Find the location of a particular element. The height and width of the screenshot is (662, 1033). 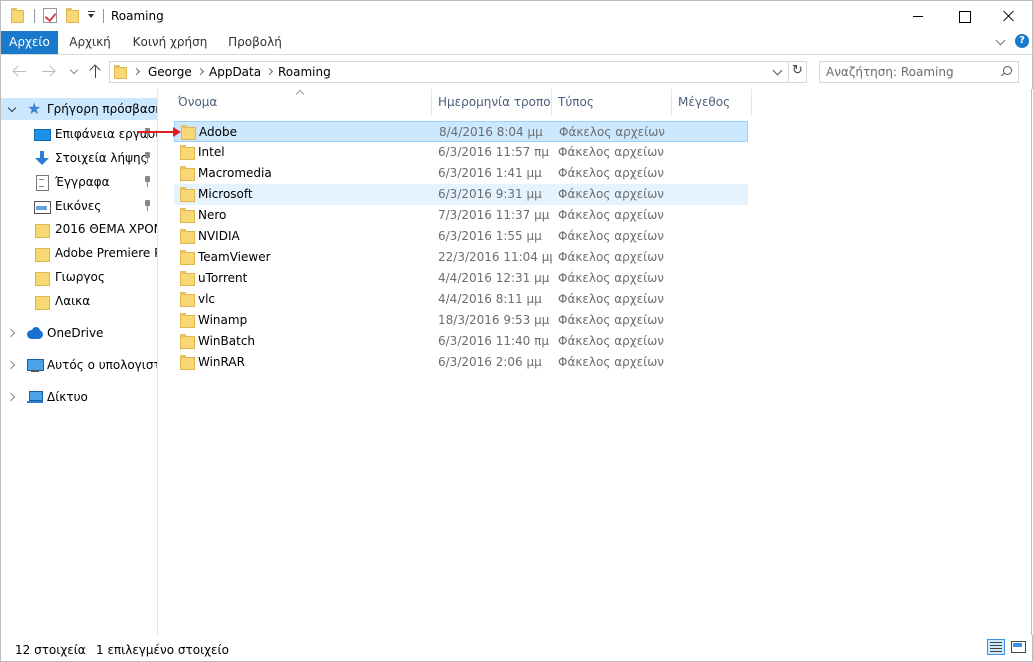

maximize-button is located at coordinates (964, 16).